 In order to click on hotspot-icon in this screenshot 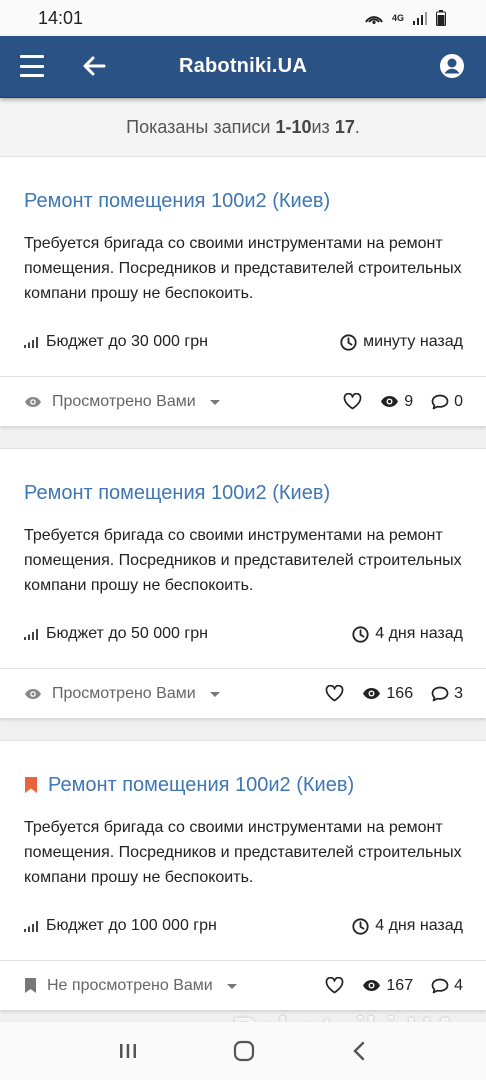, I will do `click(374, 20)`.